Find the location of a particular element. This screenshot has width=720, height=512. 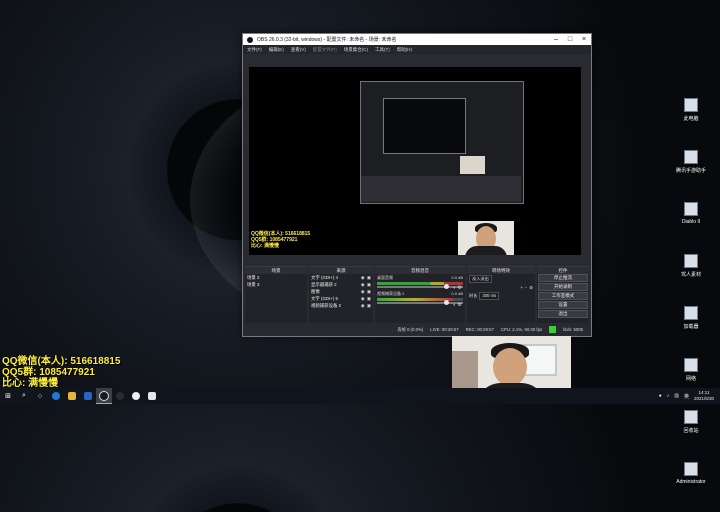

start-button: ⊞ is located at coordinates (8, 396).